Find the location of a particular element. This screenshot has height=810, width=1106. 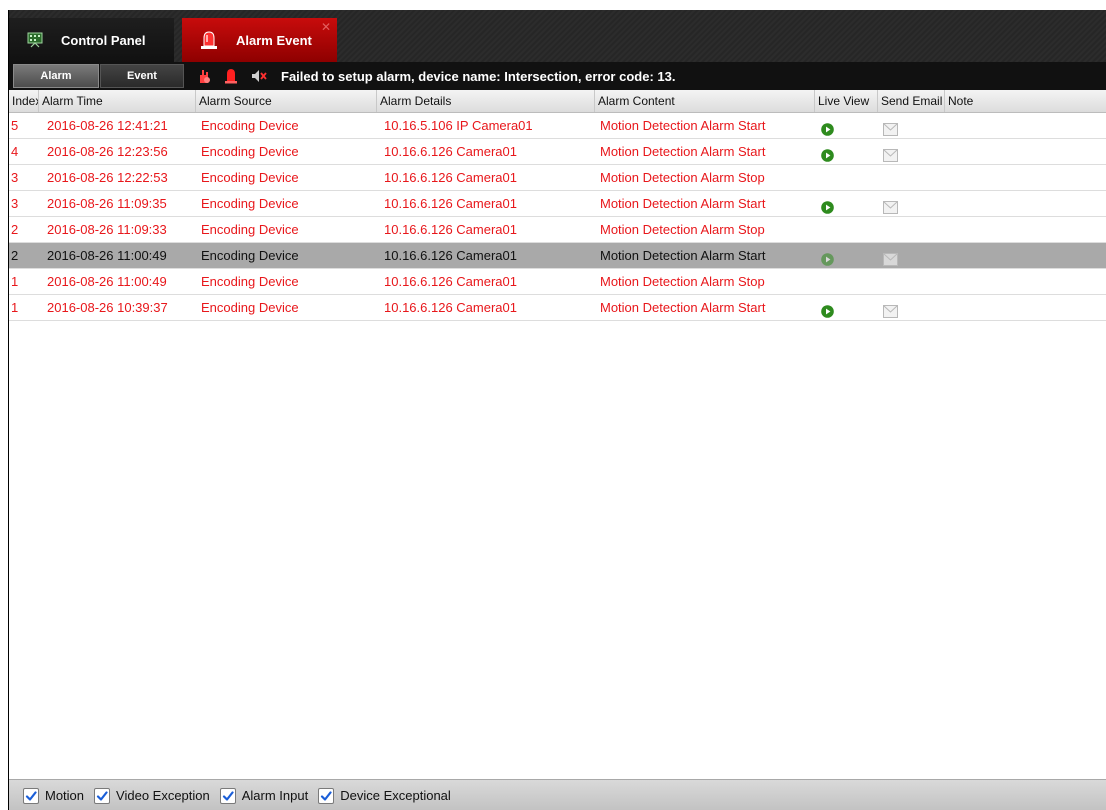

column-header-time: Alarm Time is located at coordinates (117, 101).